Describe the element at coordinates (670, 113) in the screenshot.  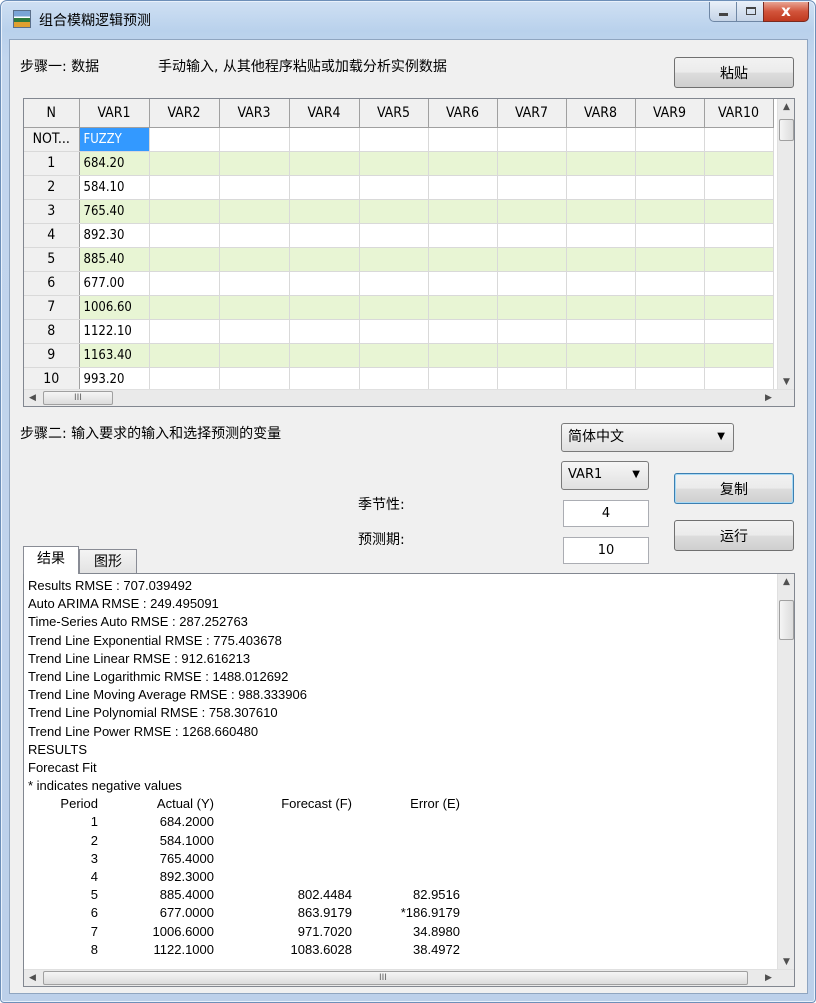
I see `column-header: VAR9` at that location.